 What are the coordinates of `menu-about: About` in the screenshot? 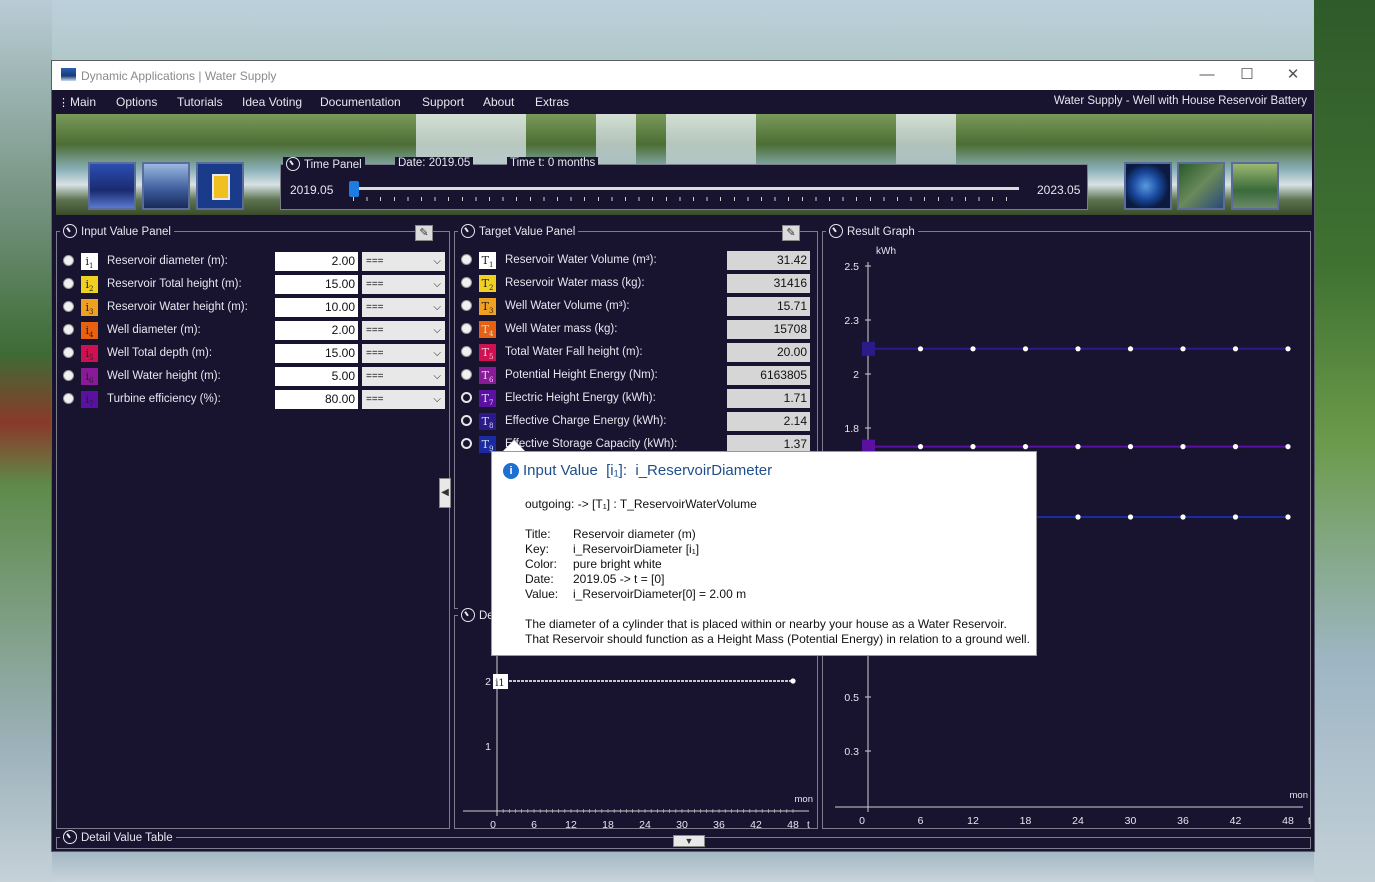 It's located at (498, 102).